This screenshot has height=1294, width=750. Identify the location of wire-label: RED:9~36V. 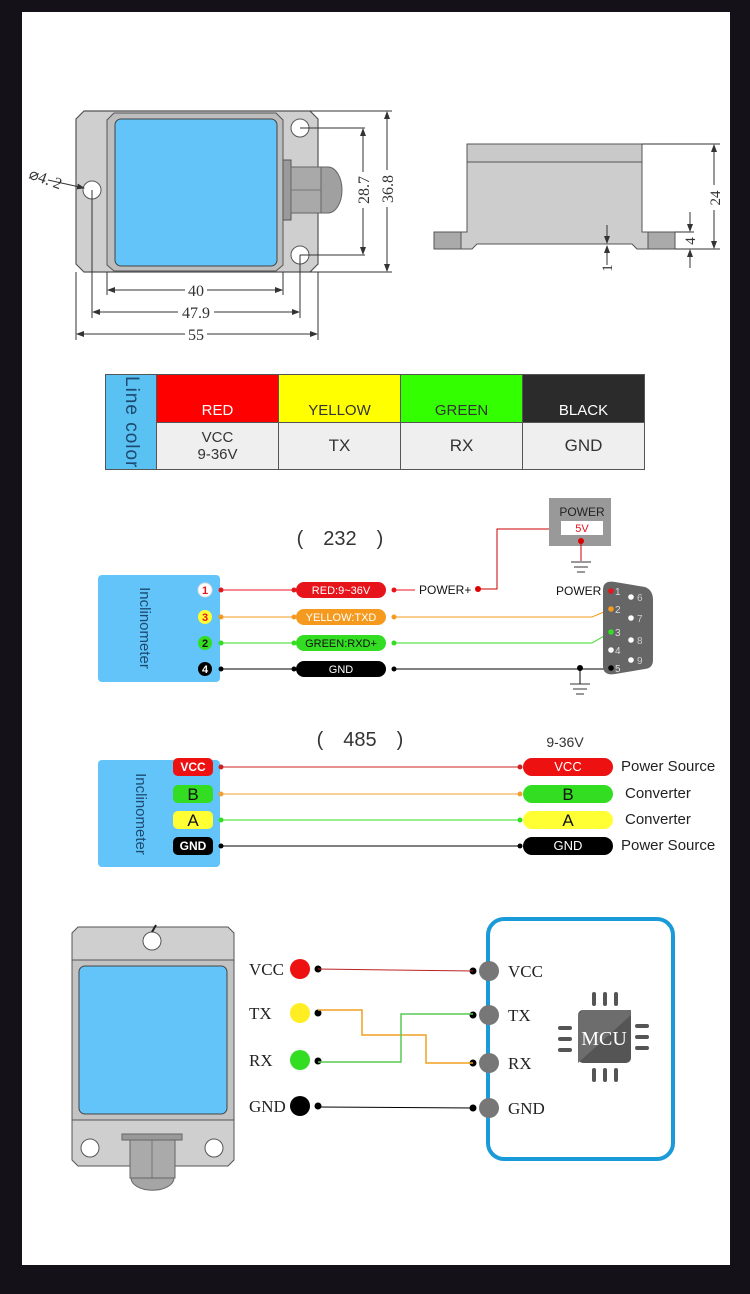
(341, 591).